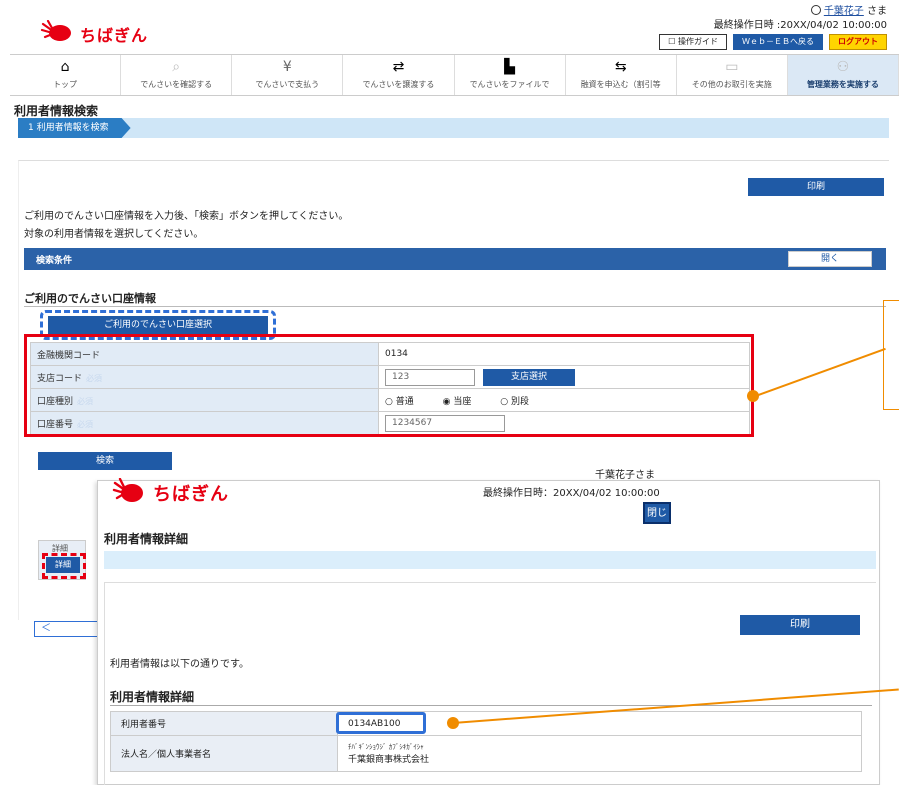  I want to click on brand-name: ちばぎん, so click(114, 35).